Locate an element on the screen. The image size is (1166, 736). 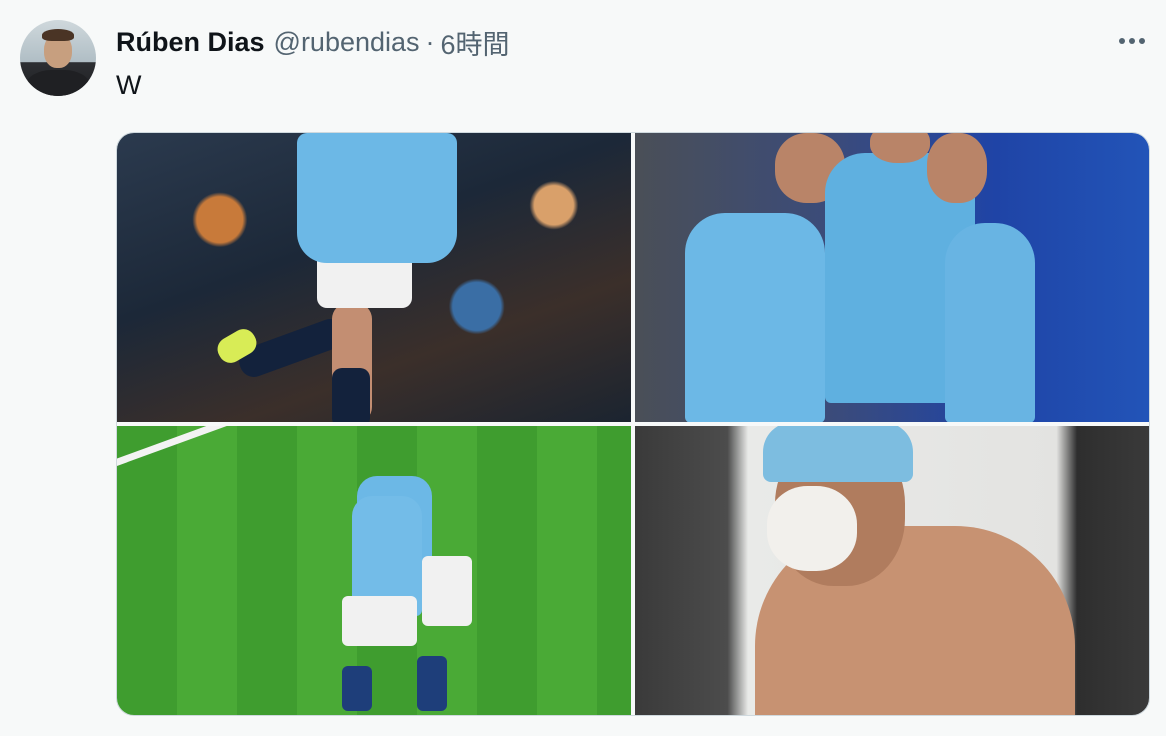
timestamp: 6時間 is located at coordinates (475, 42).